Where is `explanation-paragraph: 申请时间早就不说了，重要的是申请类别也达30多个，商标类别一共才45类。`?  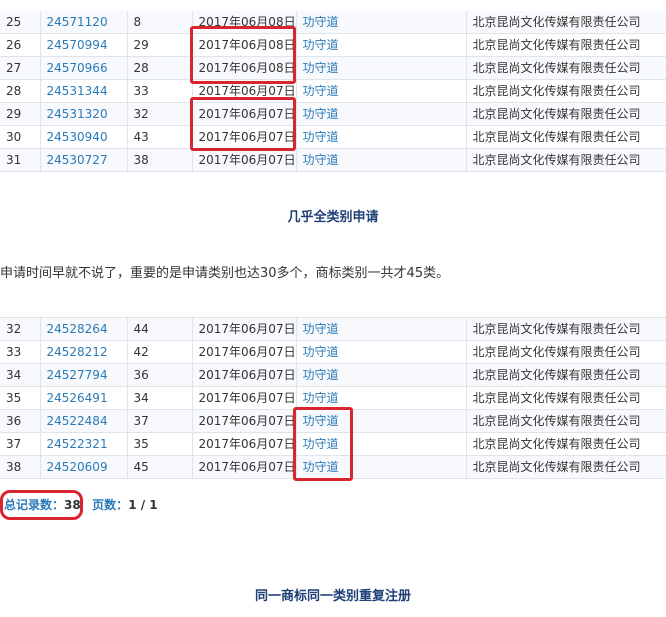
explanation-paragraph: 申请时间早就不说了，重要的是申请类别也达30多个，商标类别一共才45类。 is located at coordinates (225, 273).